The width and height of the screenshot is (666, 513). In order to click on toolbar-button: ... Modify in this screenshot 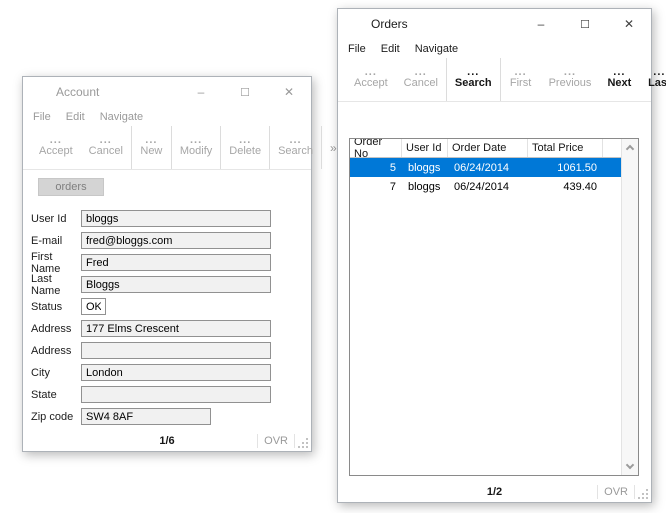, I will do `click(197, 147)`.